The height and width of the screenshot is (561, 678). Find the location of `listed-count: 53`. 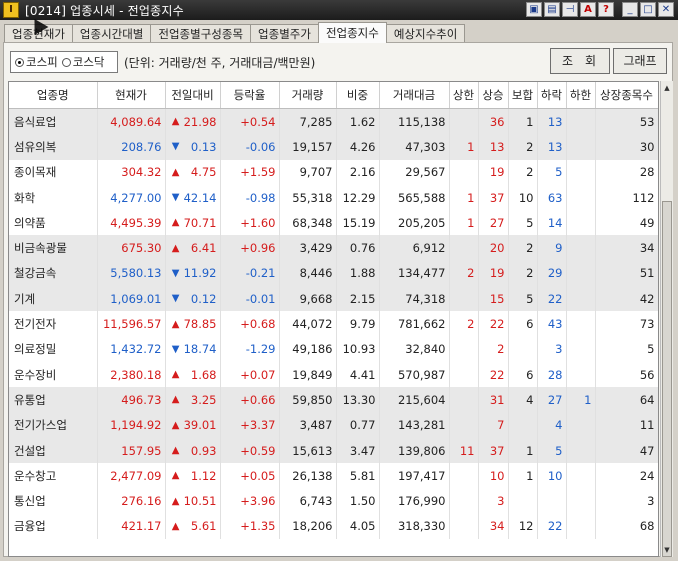

listed-count: 53 is located at coordinates (626, 121).